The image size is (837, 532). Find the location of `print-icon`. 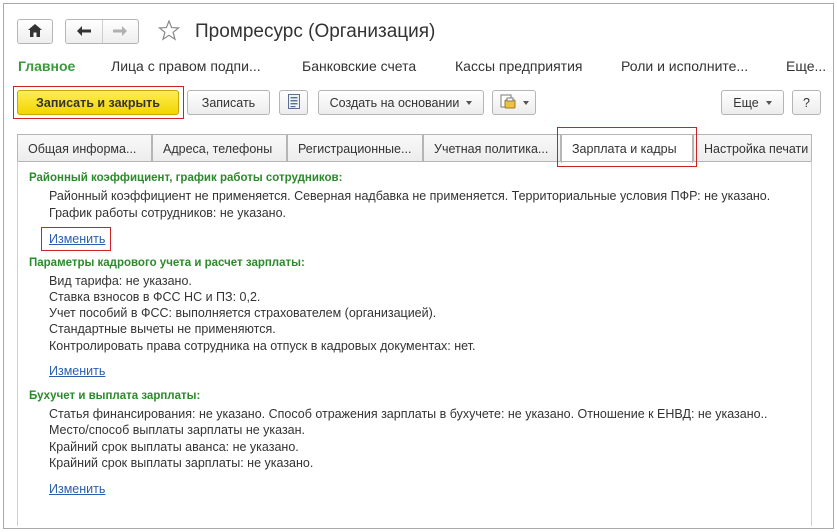

print-icon is located at coordinates (508, 103).